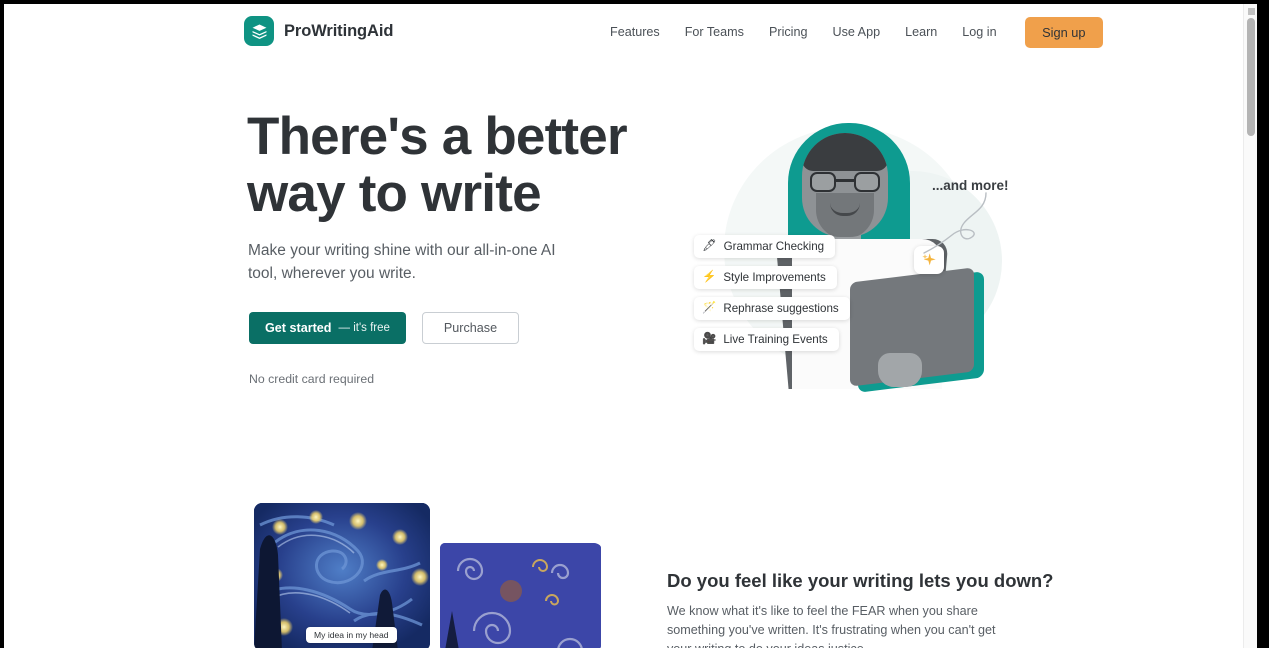 This screenshot has width=1269, height=648. Describe the element at coordinates (637, 32) in the screenshot. I see `nav-item-features: Features` at that location.